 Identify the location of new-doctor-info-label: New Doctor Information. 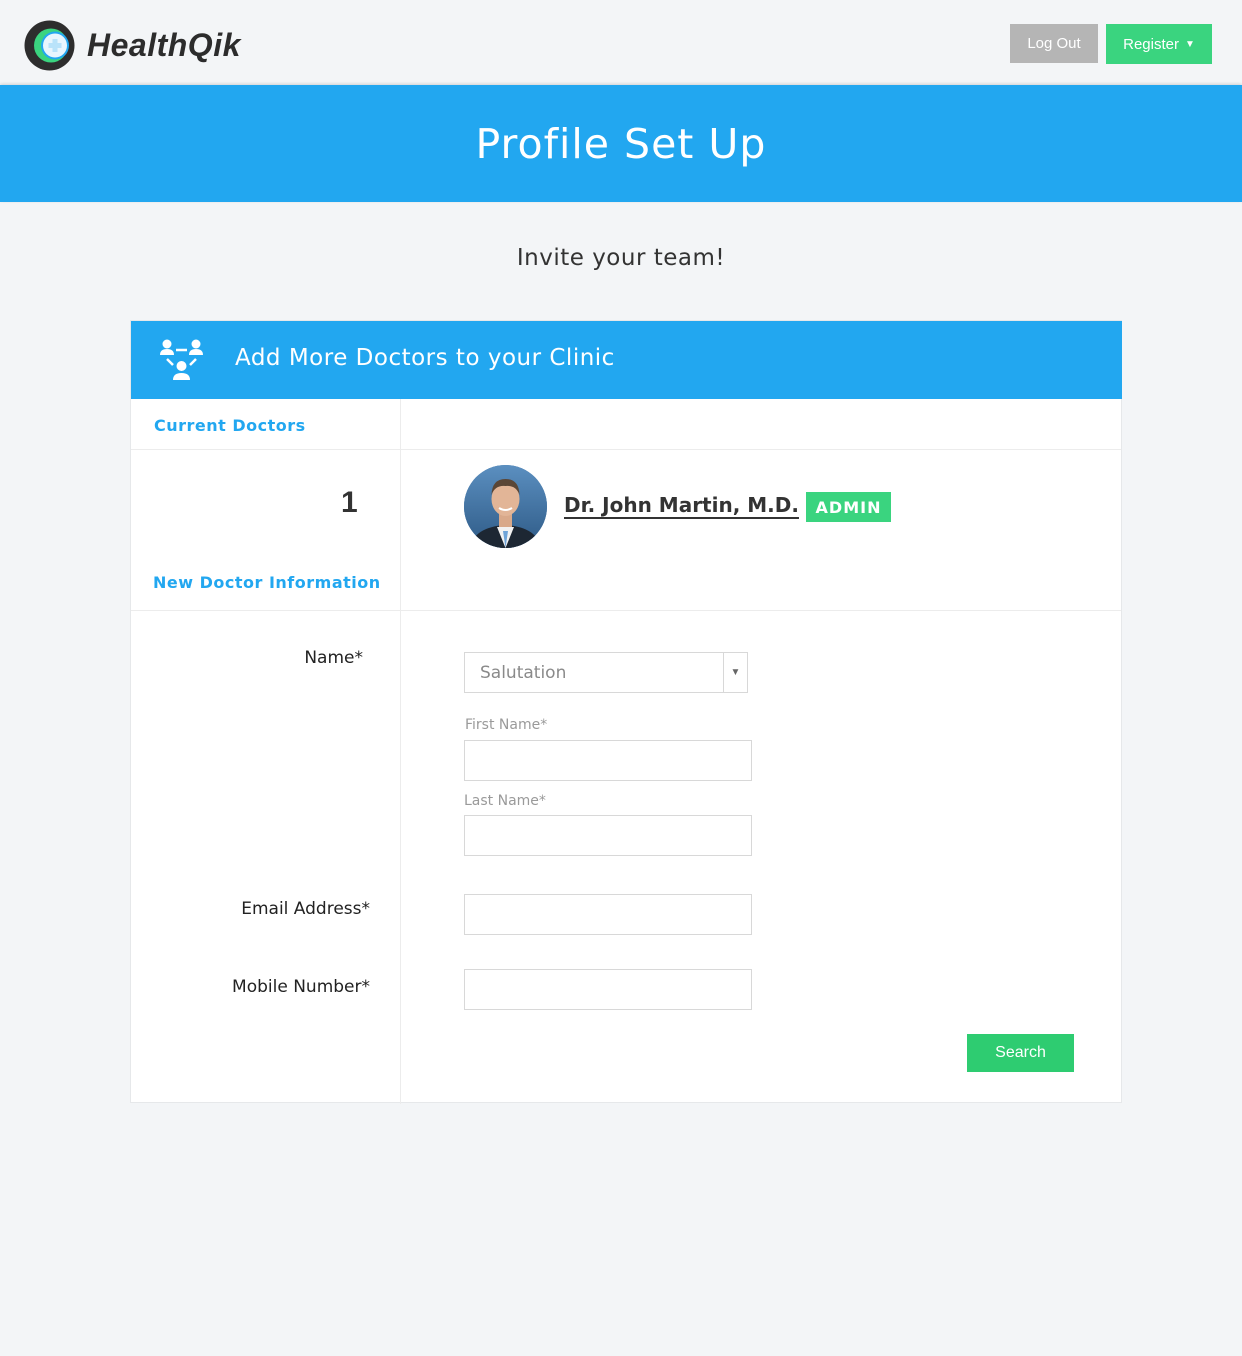
(267, 582).